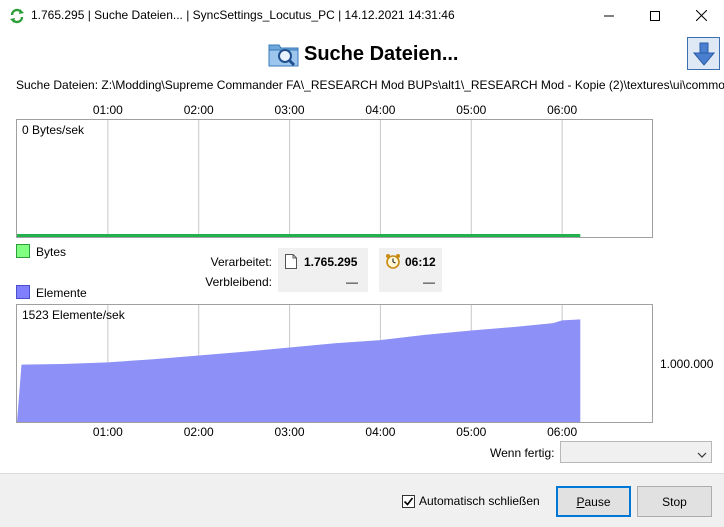 The image size is (724, 527). Describe the element at coordinates (636, 452) in the screenshot. I see `when-finished-select` at that location.